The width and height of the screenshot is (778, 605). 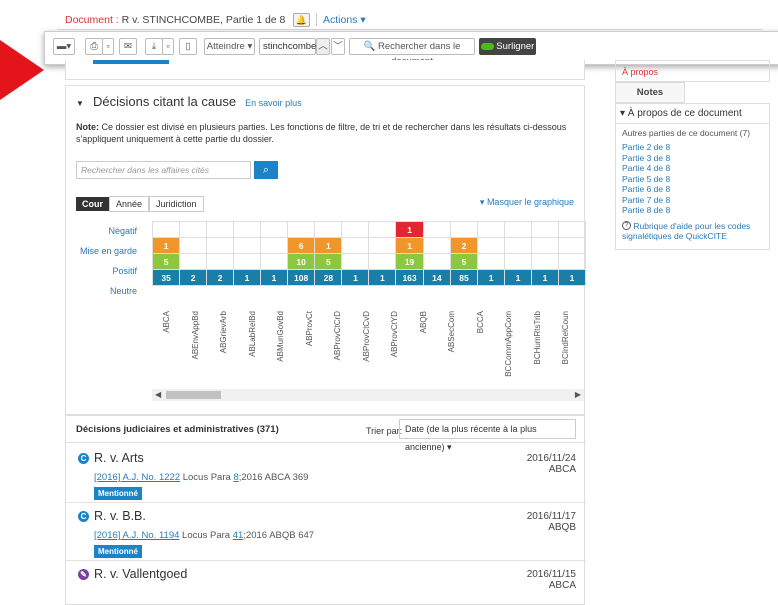 What do you see at coordinates (140, 574) in the screenshot?
I see `case-name-link: R. v. Vallentgoed` at bounding box center [140, 574].